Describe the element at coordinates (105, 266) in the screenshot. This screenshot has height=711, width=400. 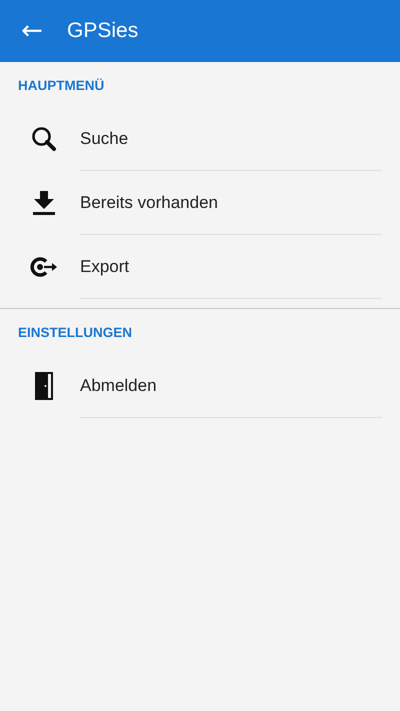
I see `menu-item-label: Export` at that location.